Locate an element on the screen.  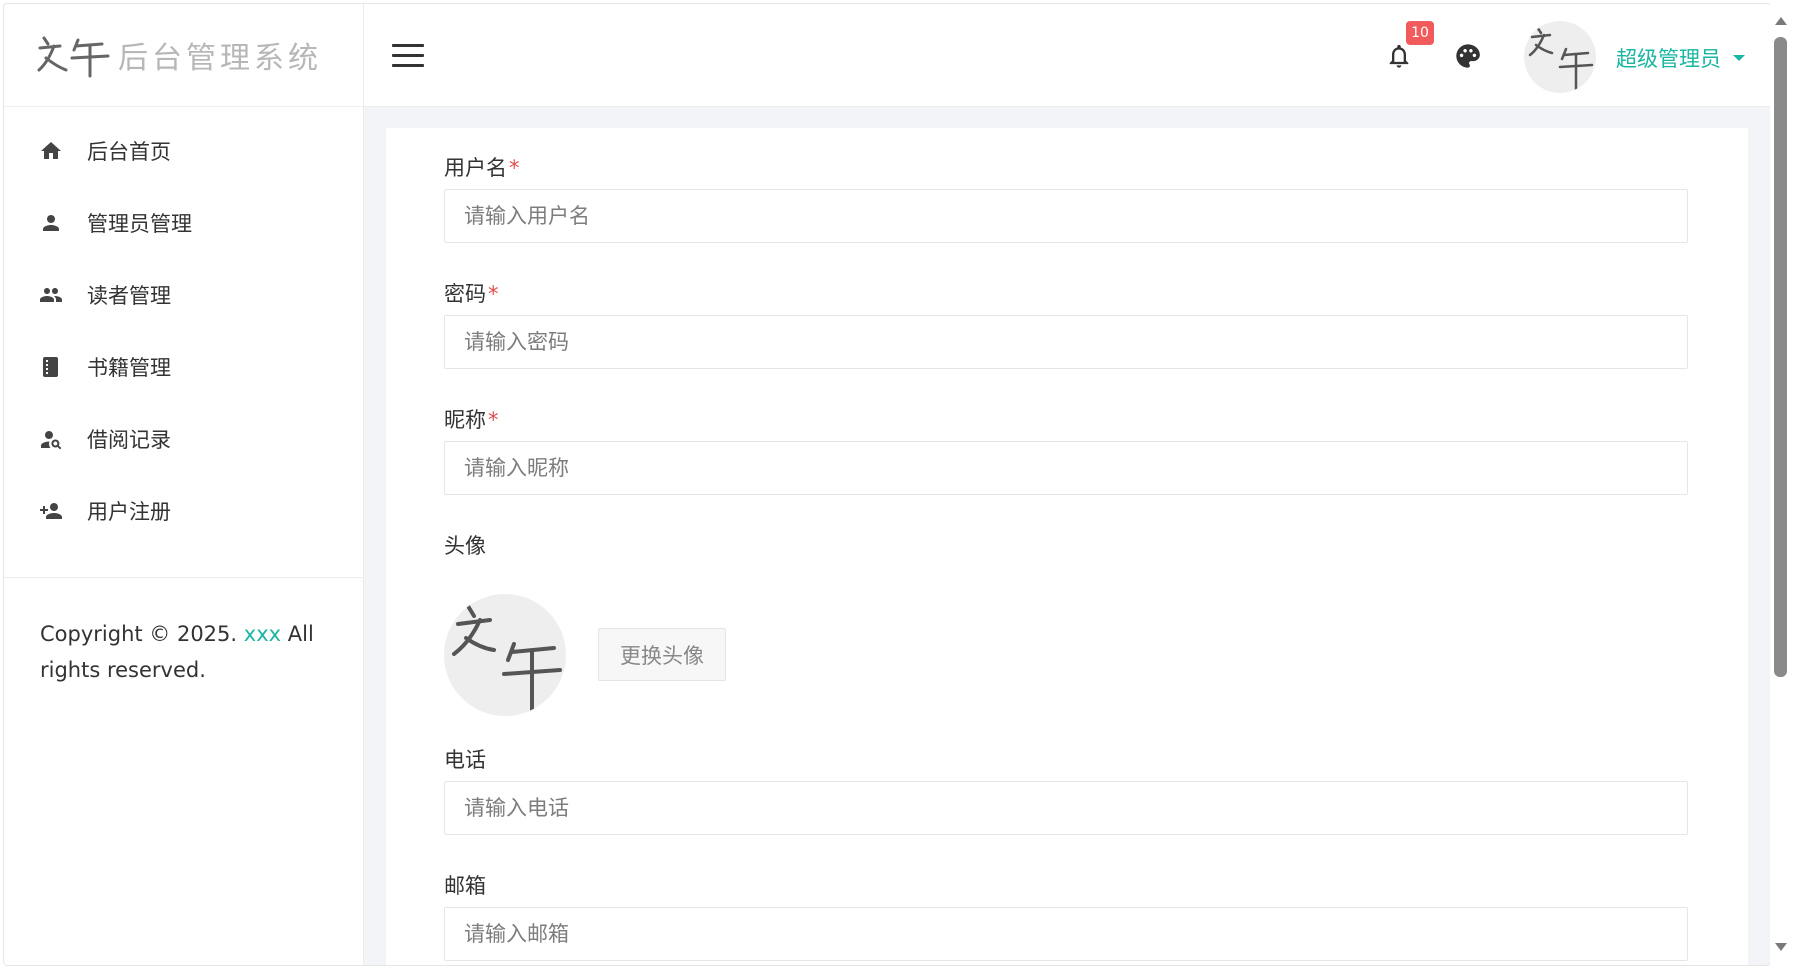
phone-input is located at coordinates (1066, 808).